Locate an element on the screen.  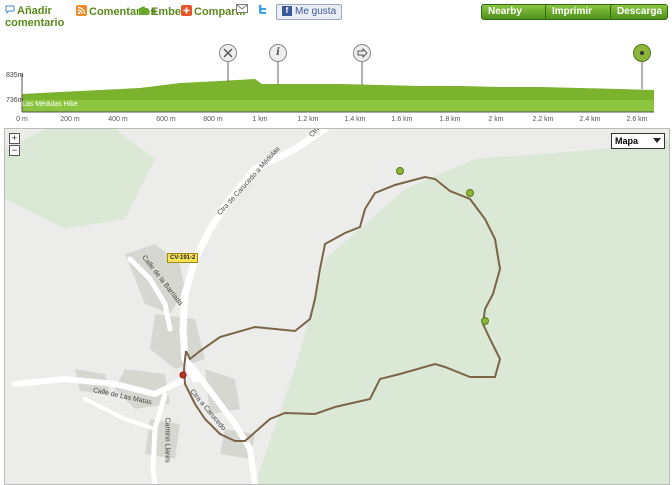
x-tick: 1.8 km is located at coordinates (450, 119).